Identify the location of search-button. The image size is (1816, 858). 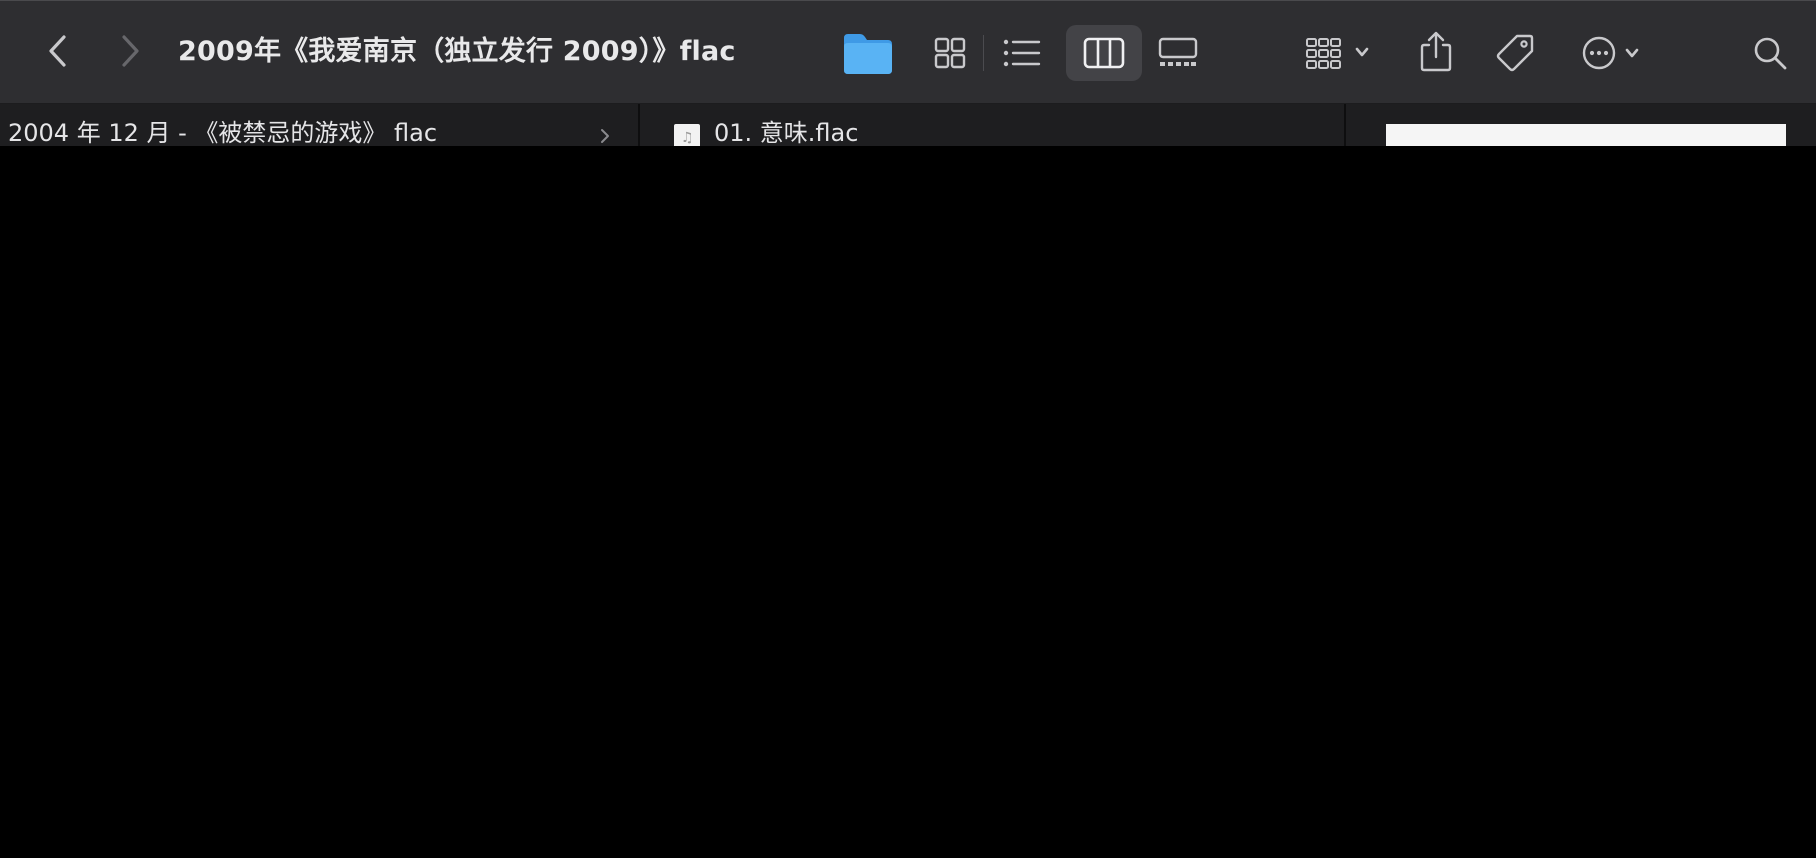
(1770, 53).